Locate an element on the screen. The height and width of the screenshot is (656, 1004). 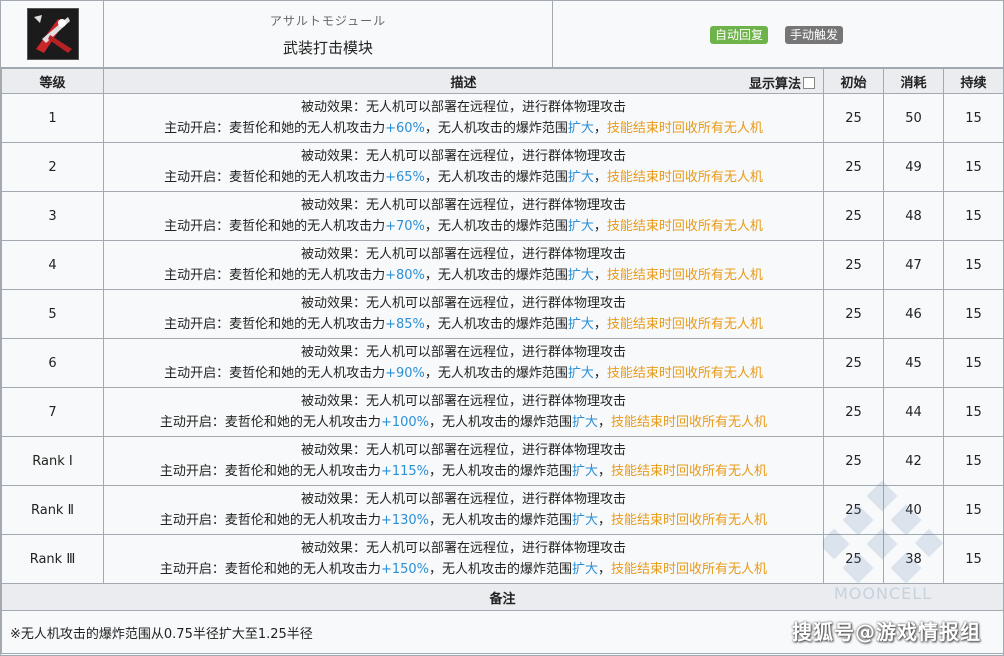
attack-bonus-value: +70% is located at coordinates (405, 226).